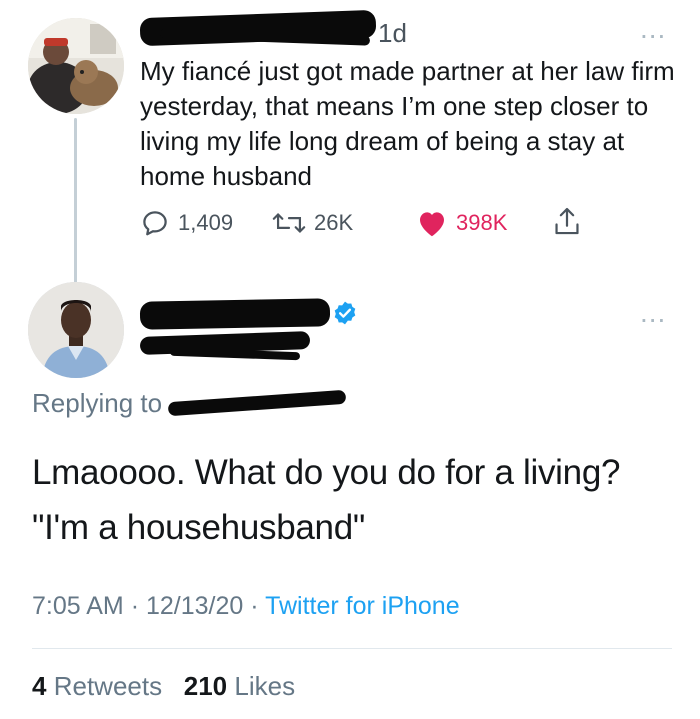 Image resolution: width=700 pixels, height=719 pixels. I want to click on reply-avatar, so click(76, 330).